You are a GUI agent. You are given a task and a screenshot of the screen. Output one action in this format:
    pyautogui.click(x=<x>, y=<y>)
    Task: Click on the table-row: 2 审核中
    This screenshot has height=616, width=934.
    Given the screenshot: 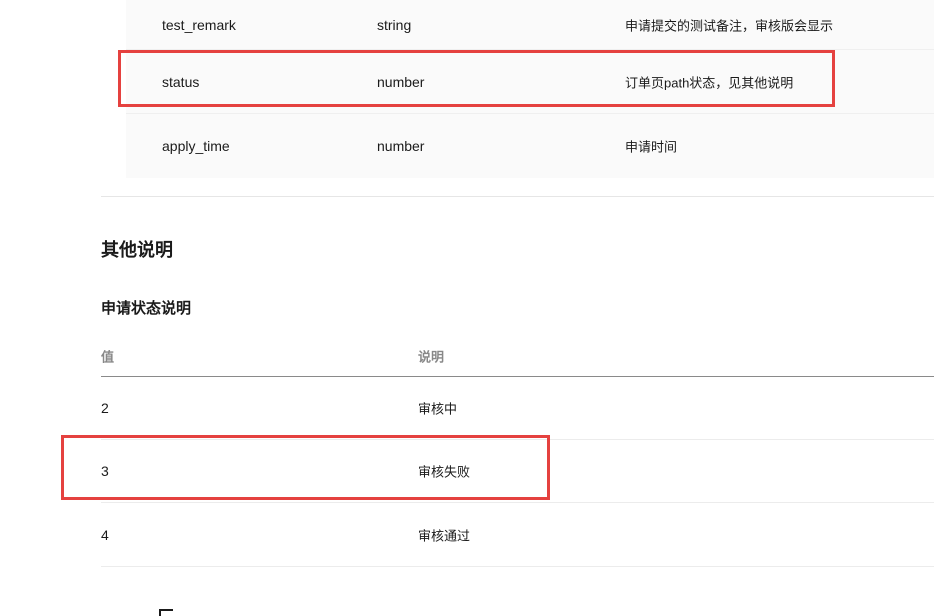 What is the action you would take?
    pyautogui.click(x=517, y=408)
    